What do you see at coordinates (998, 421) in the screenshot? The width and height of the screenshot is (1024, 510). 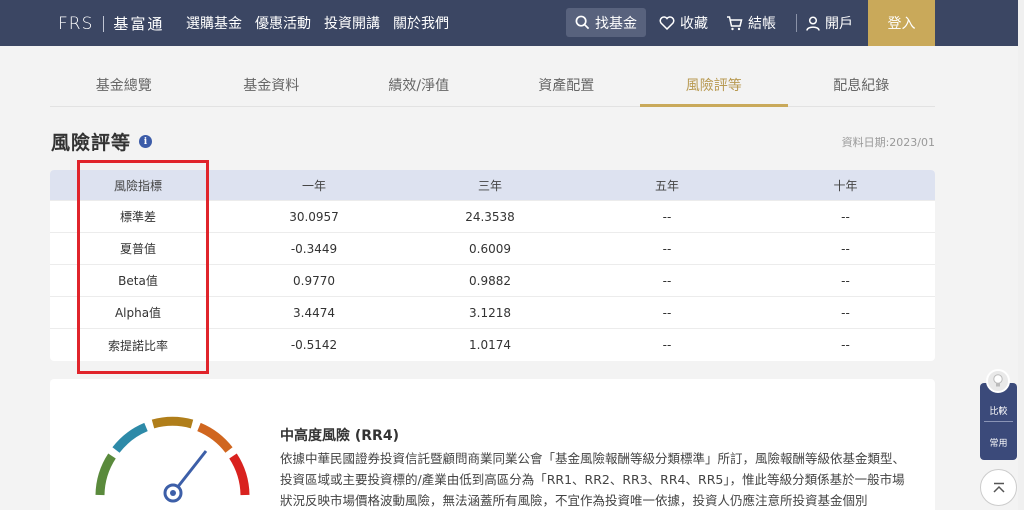 I see `floating-divider` at bounding box center [998, 421].